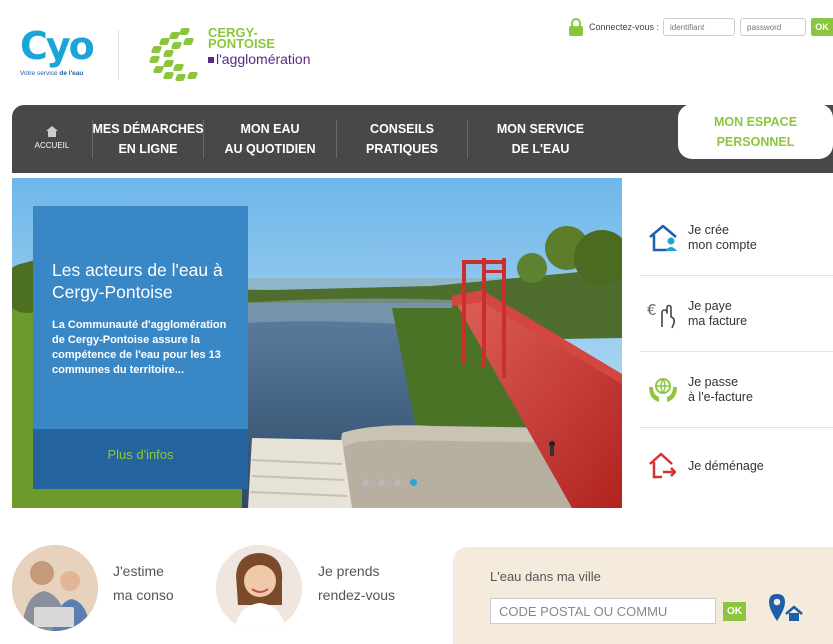 Image resolution: width=833 pixels, height=644 pixels. Describe the element at coordinates (148, 149) in the screenshot. I see `nav-label: EN LIGNE` at that location.